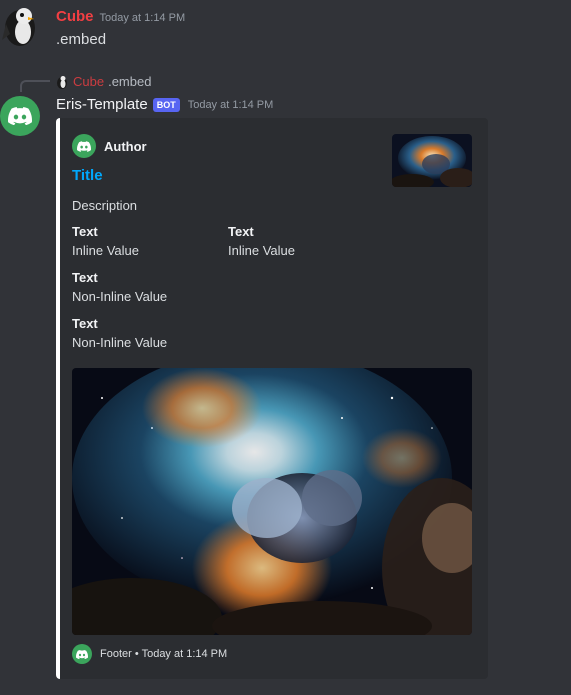 This screenshot has height=695, width=571. Describe the element at coordinates (87, 175) in the screenshot. I see `embed-title: Title` at that location.